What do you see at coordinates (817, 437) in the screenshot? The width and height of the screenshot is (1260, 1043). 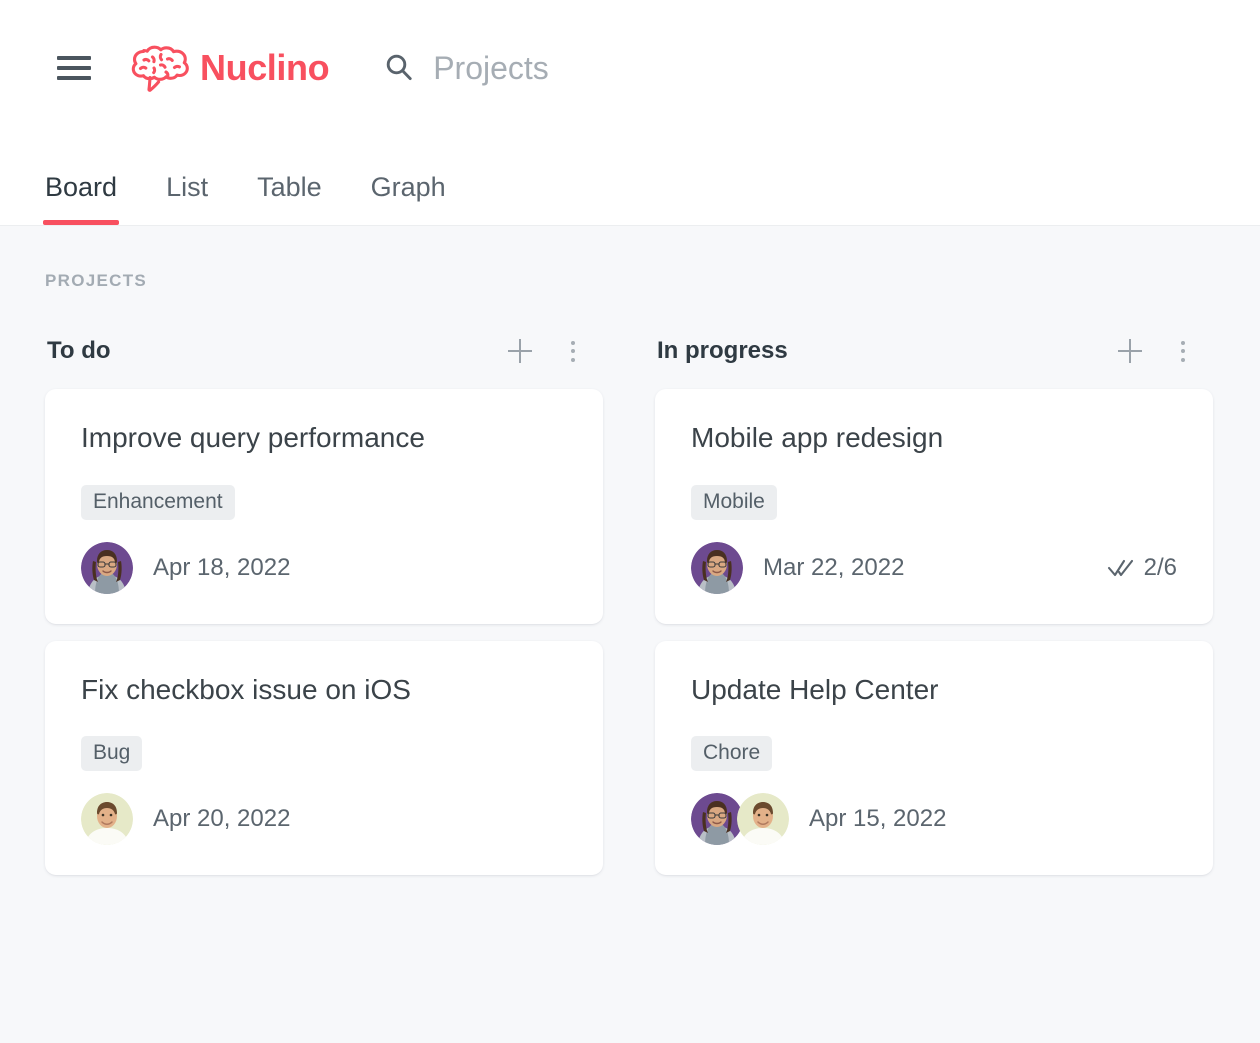 I see `card-title: Mobile app redesign` at bounding box center [817, 437].